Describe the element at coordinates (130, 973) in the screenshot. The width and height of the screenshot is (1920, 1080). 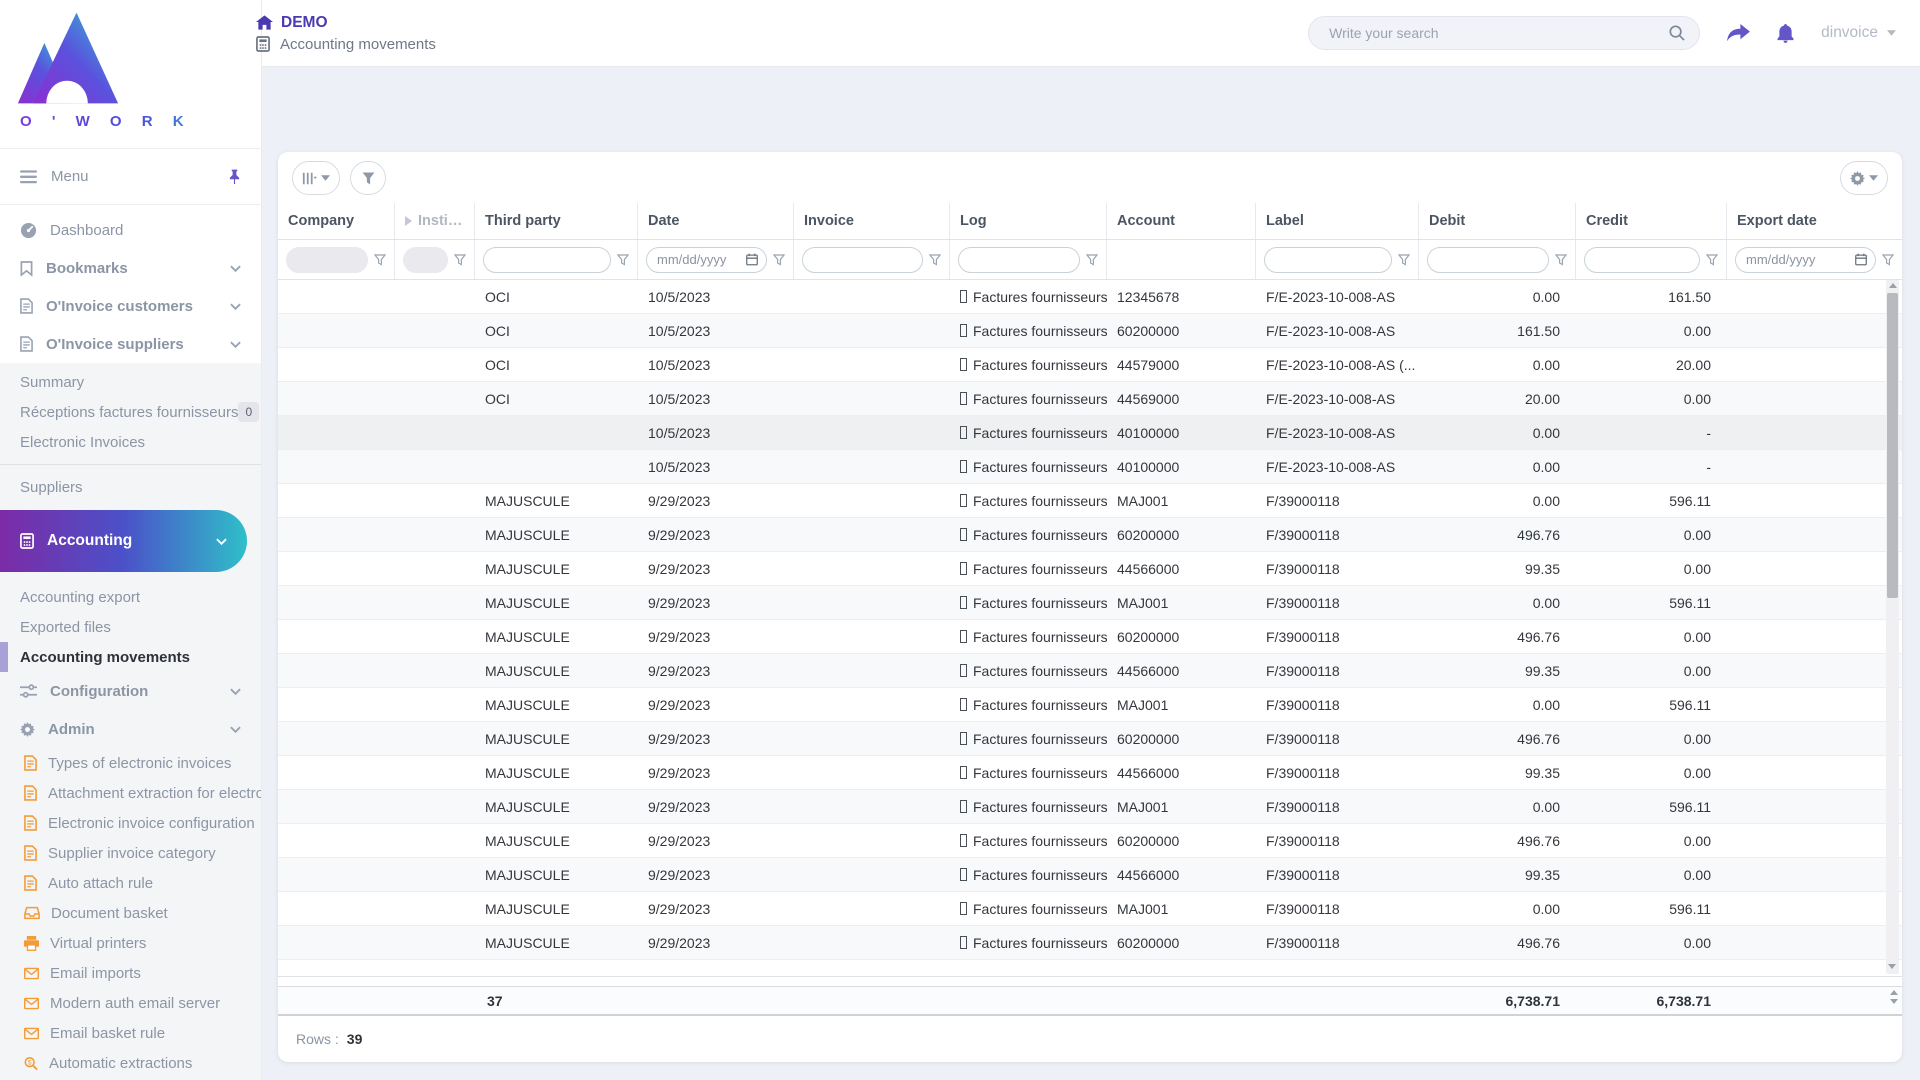
I see `sidebar-item-email-imports: Email imports` at that location.